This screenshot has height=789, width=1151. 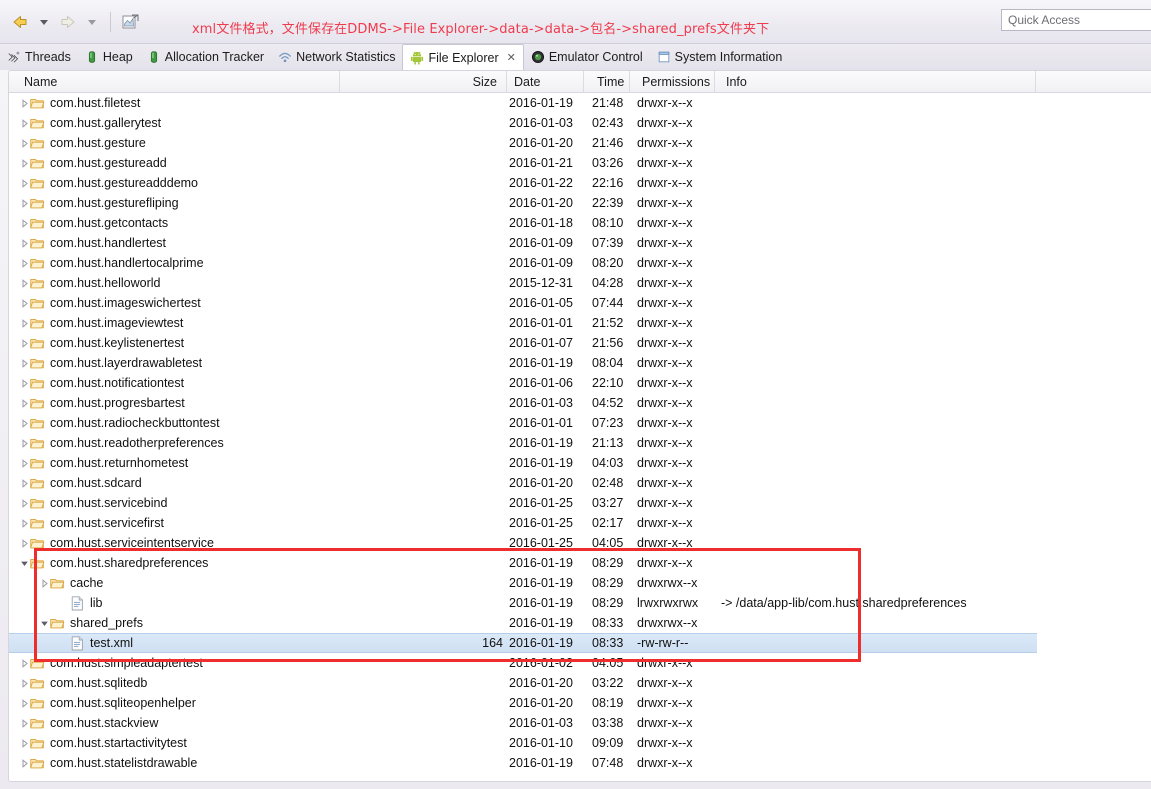 What do you see at coordinates (103, 463) in the screenshot?
I see `cell-name: com.hust.returnhometest` at bounding box center [103, 463].